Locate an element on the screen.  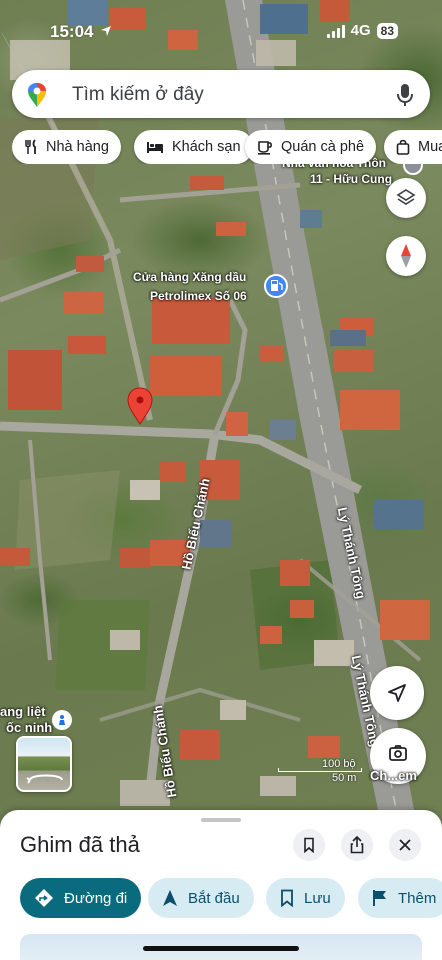
save-bookmark-button is located at coordinates (309, 845).